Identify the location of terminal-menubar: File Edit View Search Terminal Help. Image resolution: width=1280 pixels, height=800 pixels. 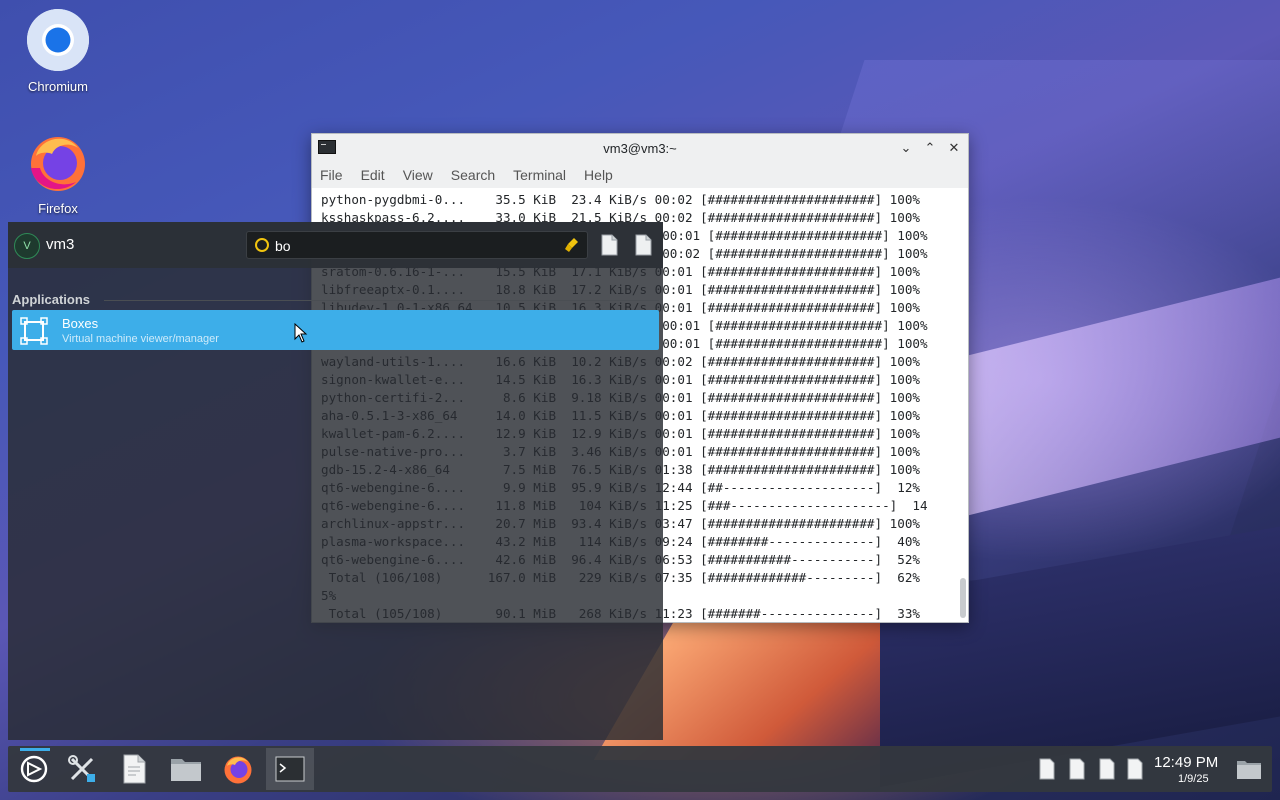
(640, 175).